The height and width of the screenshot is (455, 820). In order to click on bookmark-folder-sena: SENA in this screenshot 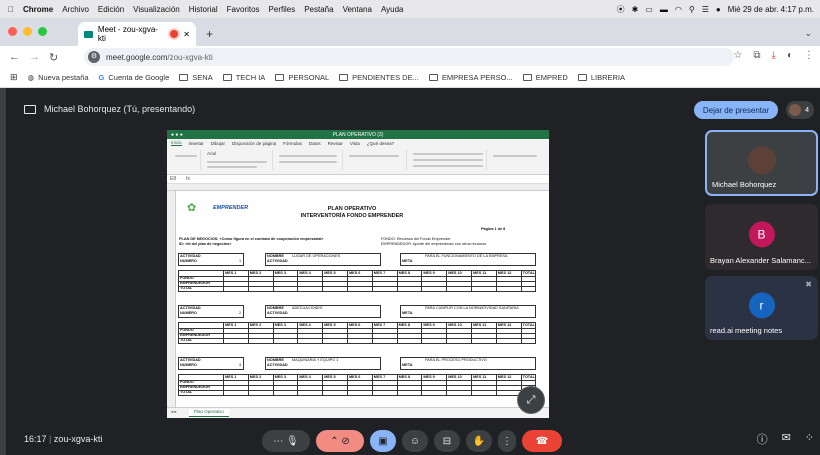, I will do `click(196, 77)`.